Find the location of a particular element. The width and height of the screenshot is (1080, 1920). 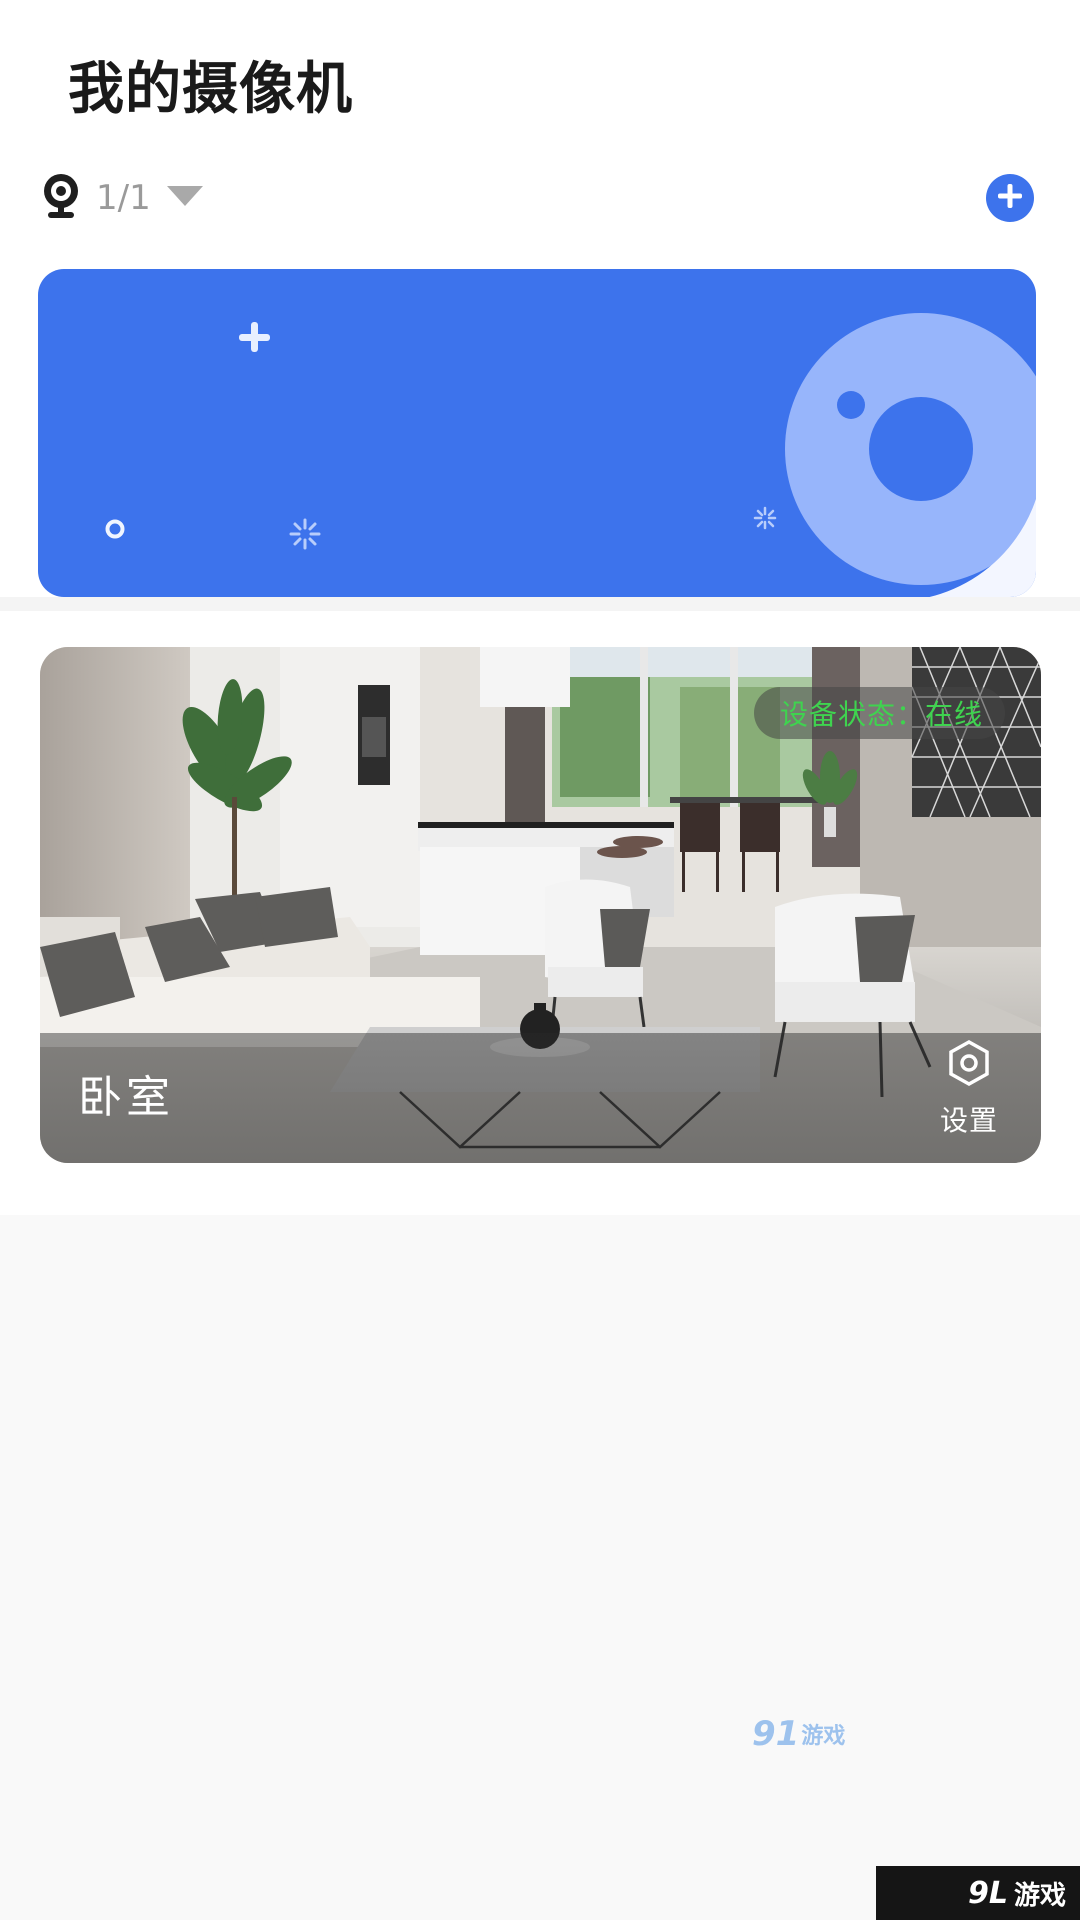

section-divider is located at coordinates (540, 604).